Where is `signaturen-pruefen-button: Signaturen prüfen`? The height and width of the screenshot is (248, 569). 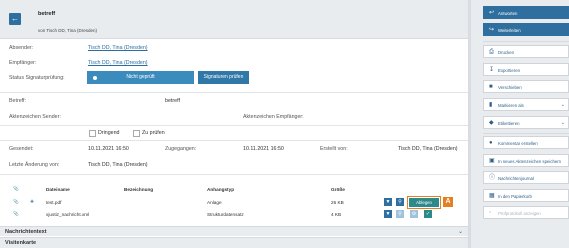 signaturen-pruefen-button: Signaturen prüfen is located at coordinates (223, 77).